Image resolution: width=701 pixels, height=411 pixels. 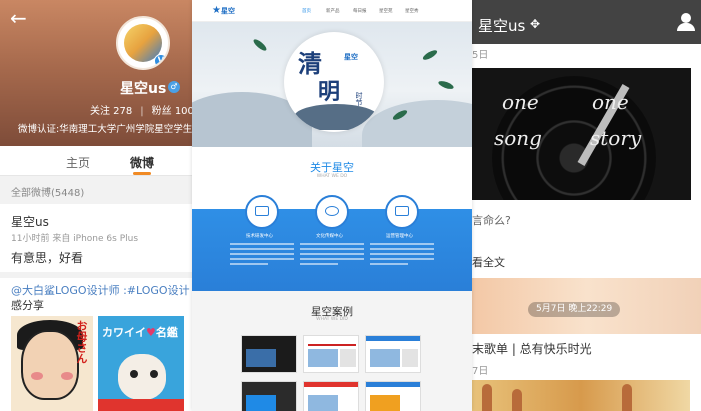 What do you see at coordinates (141, 405) in the screenshot?
I see `image-2-red-strip` at bounding box center [141, 405].